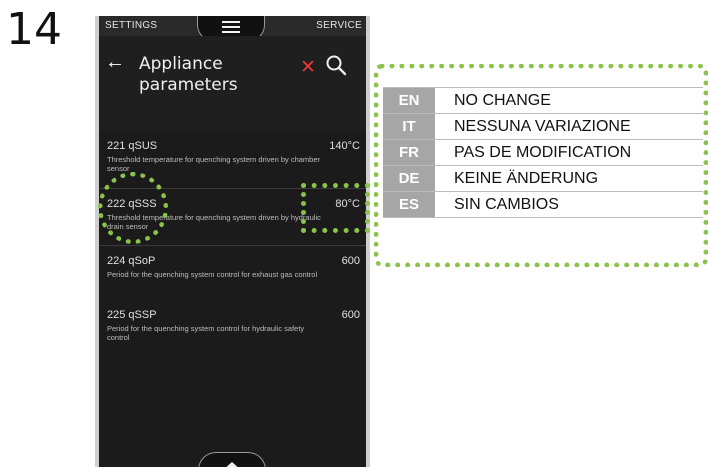 The image size is (708, 467). I want to click on param-code: 221 qSUS, so click(132, 146).